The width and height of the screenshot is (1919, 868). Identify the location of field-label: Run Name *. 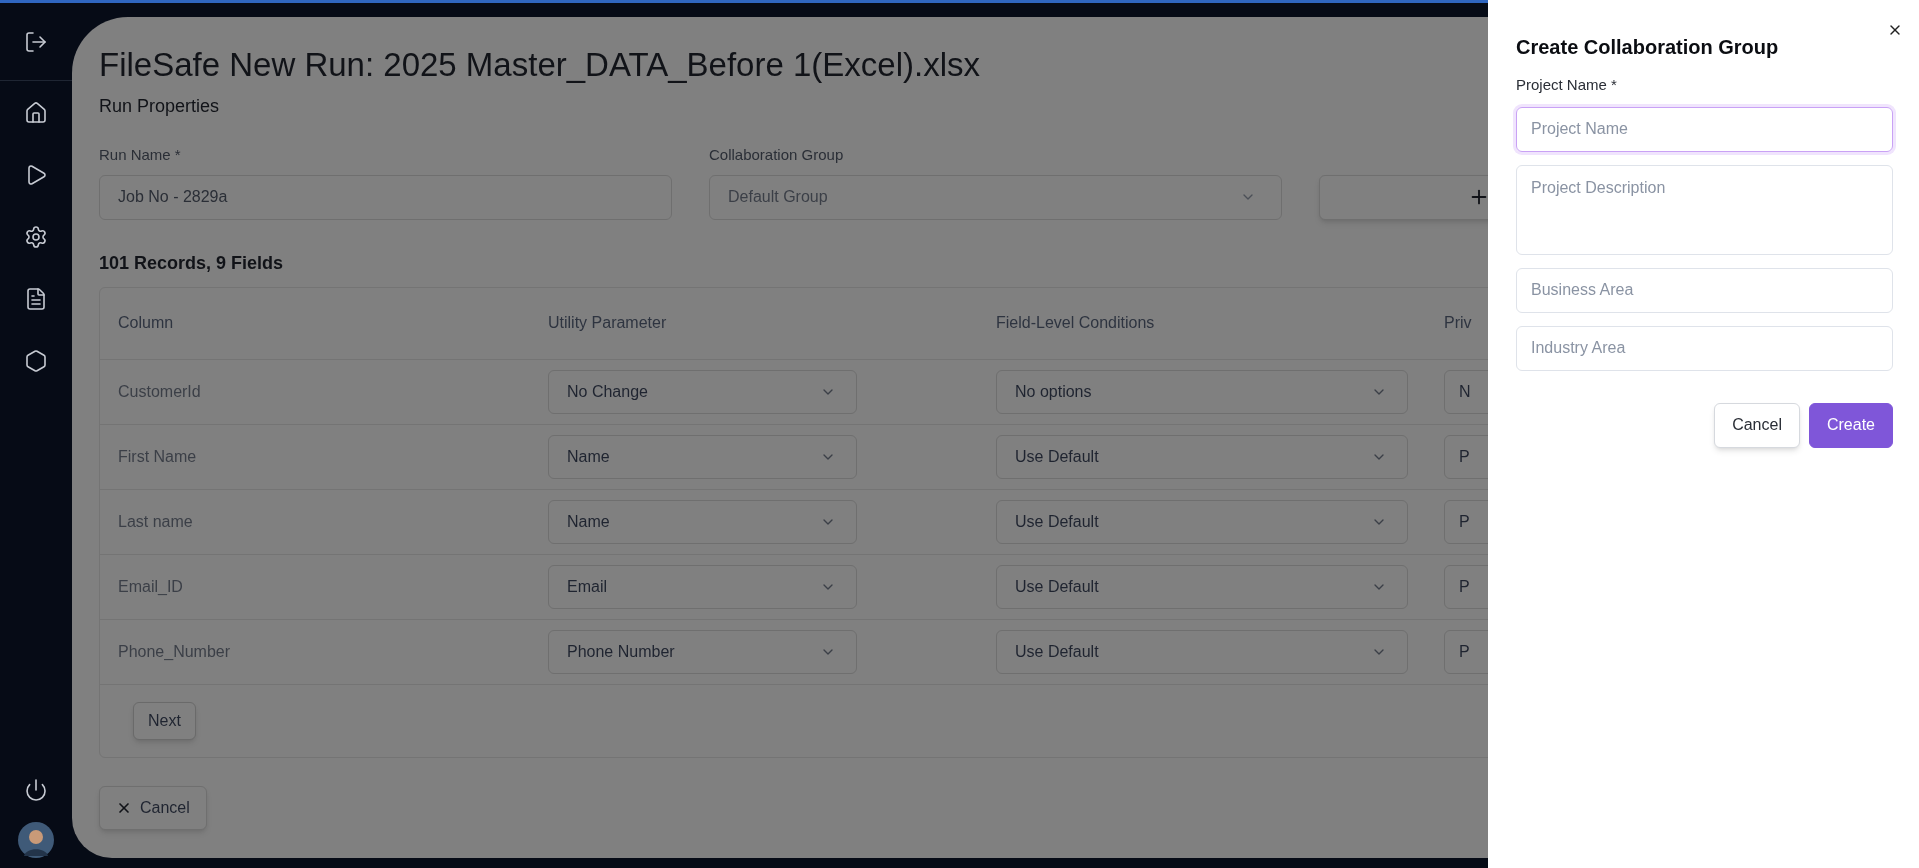
(140, 155).